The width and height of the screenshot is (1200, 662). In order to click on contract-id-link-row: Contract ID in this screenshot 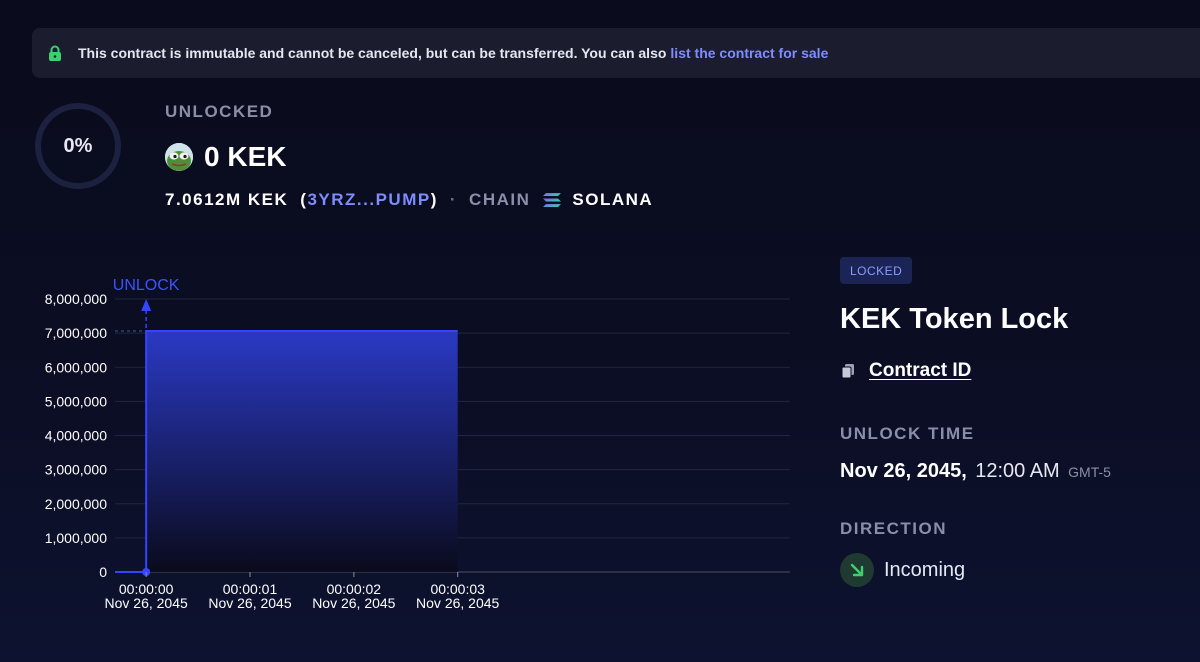, I will do `click(905, 371)`.